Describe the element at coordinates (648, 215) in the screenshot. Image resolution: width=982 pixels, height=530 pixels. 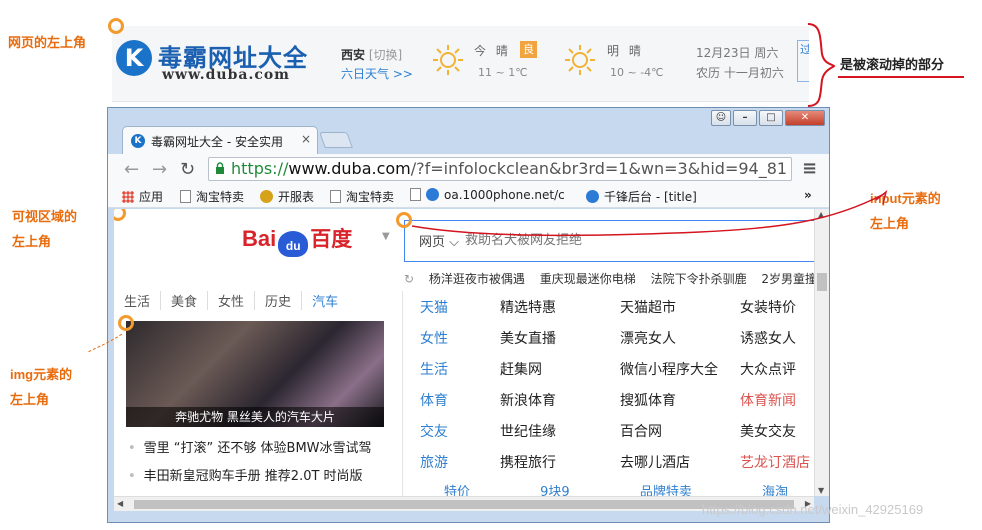
I see `input-annotation-arrow` at that location.